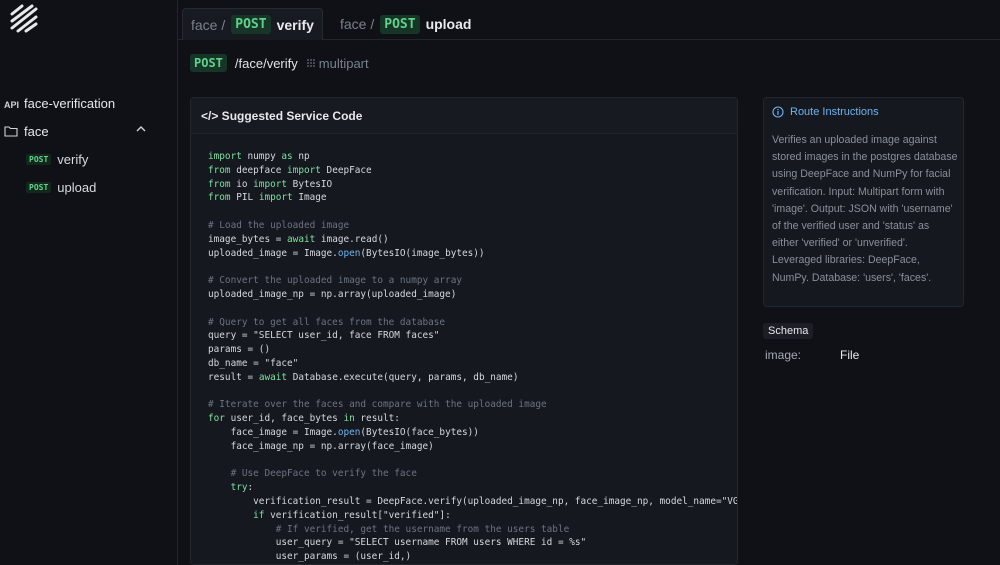 This screenshot has width=1000, height=565. I want to click on code-line: from PIL import Image, so click(267, 198).